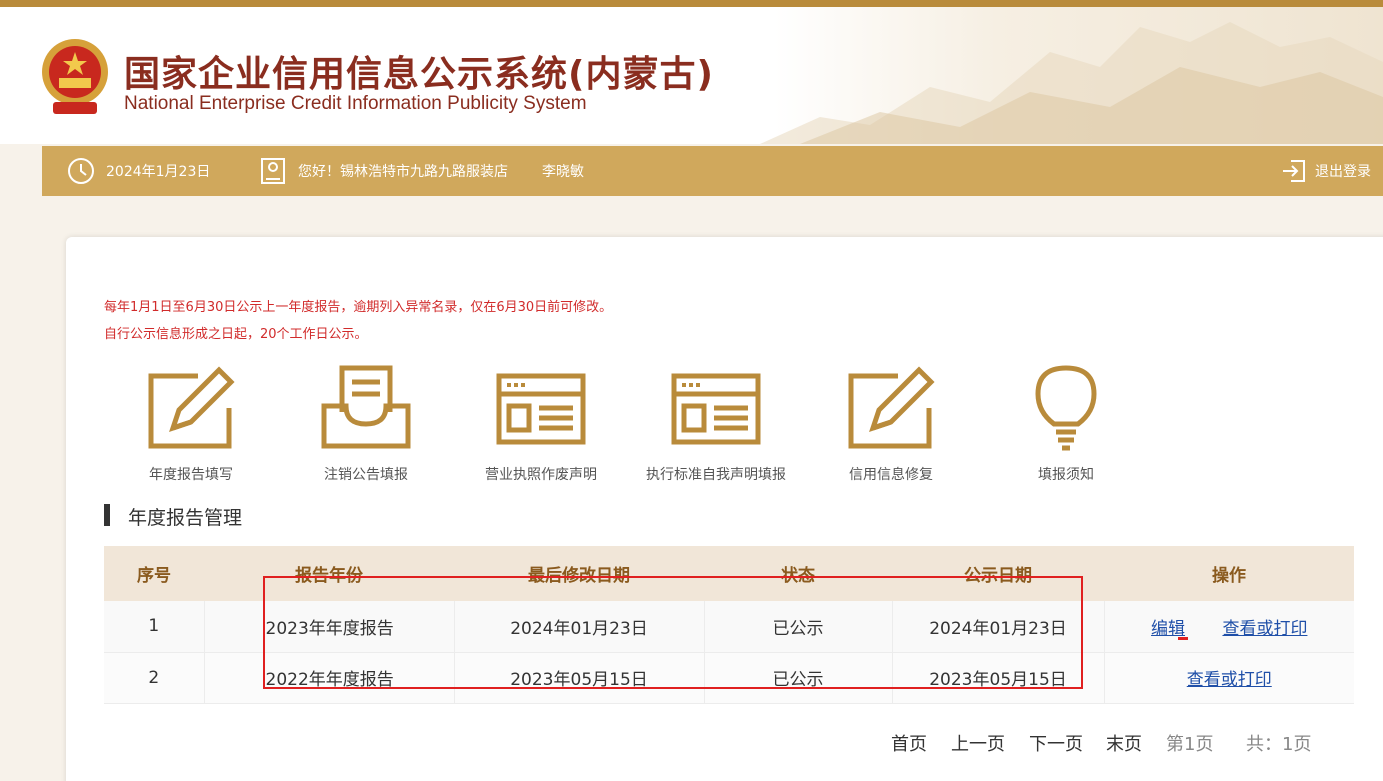 This screenshot has height=781, width=1383. What do you see at coordinates (273, 171) in the screenshot?
I see `user-card-icon` at bounding box center [273, 171].